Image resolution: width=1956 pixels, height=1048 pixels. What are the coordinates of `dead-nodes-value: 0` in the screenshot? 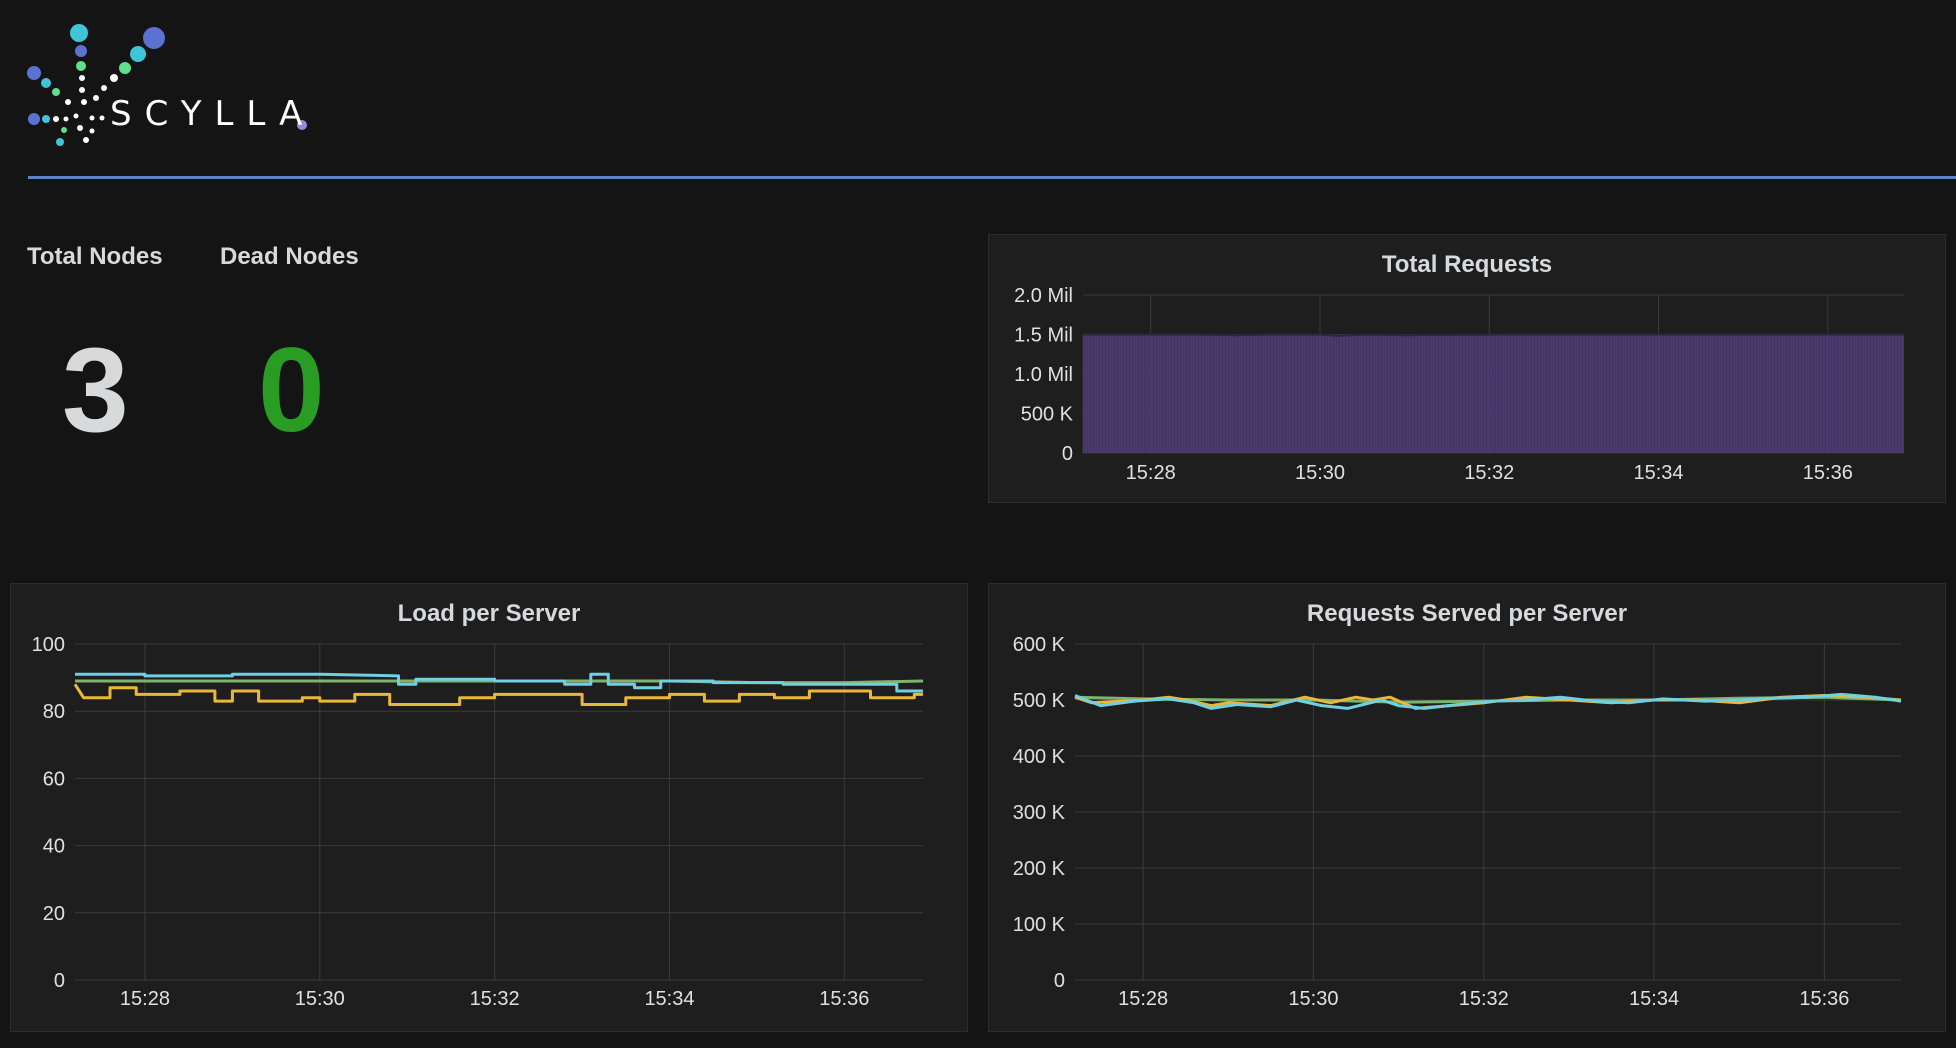 It's located at (291, 390).